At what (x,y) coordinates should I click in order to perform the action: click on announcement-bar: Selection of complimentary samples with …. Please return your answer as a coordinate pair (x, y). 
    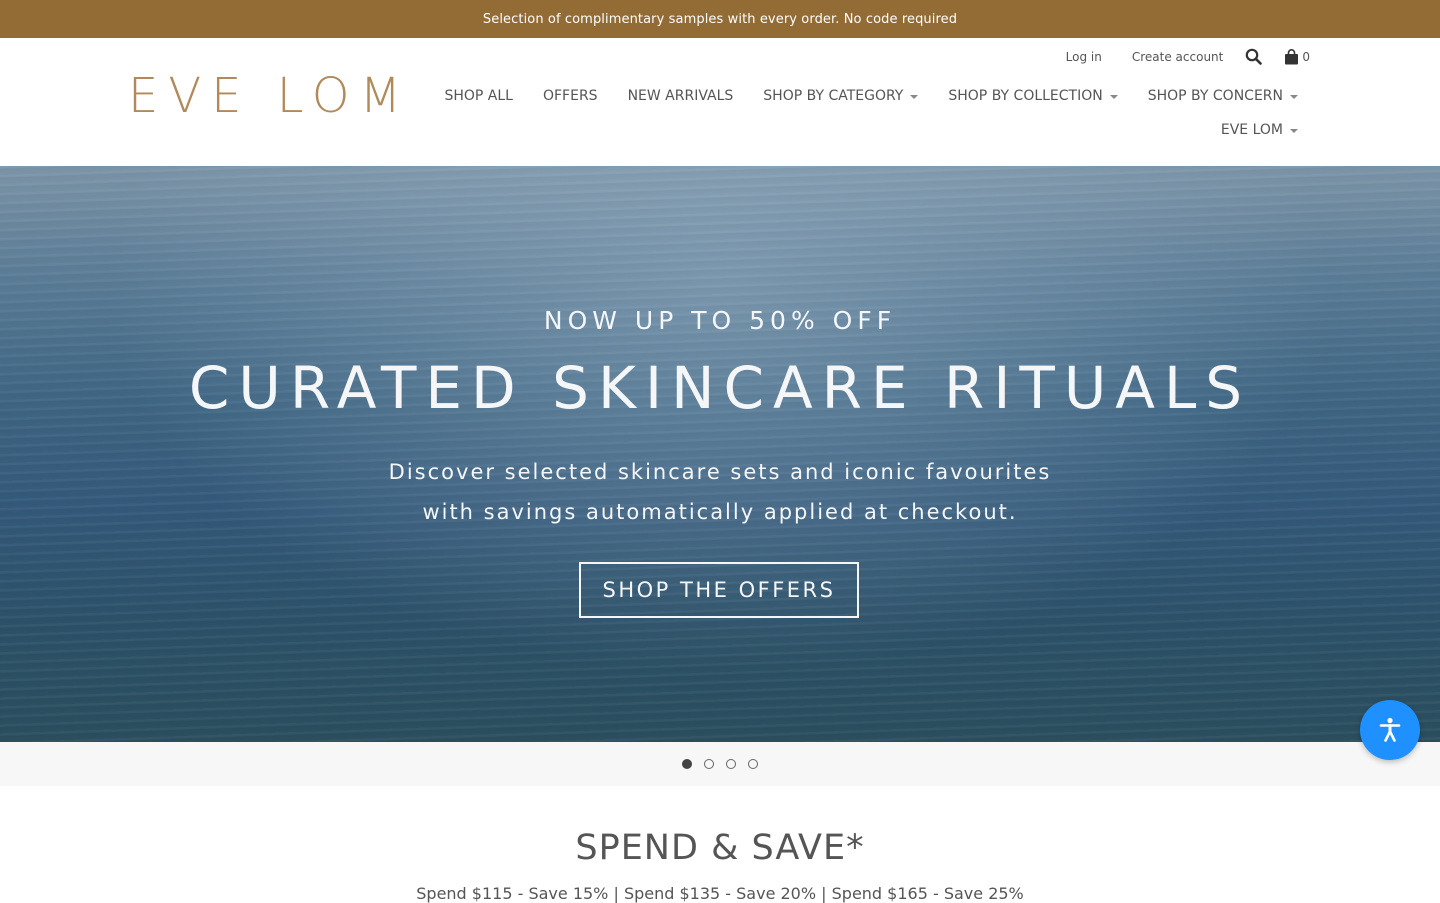
    Looking at the image, I should click on (720, 19).